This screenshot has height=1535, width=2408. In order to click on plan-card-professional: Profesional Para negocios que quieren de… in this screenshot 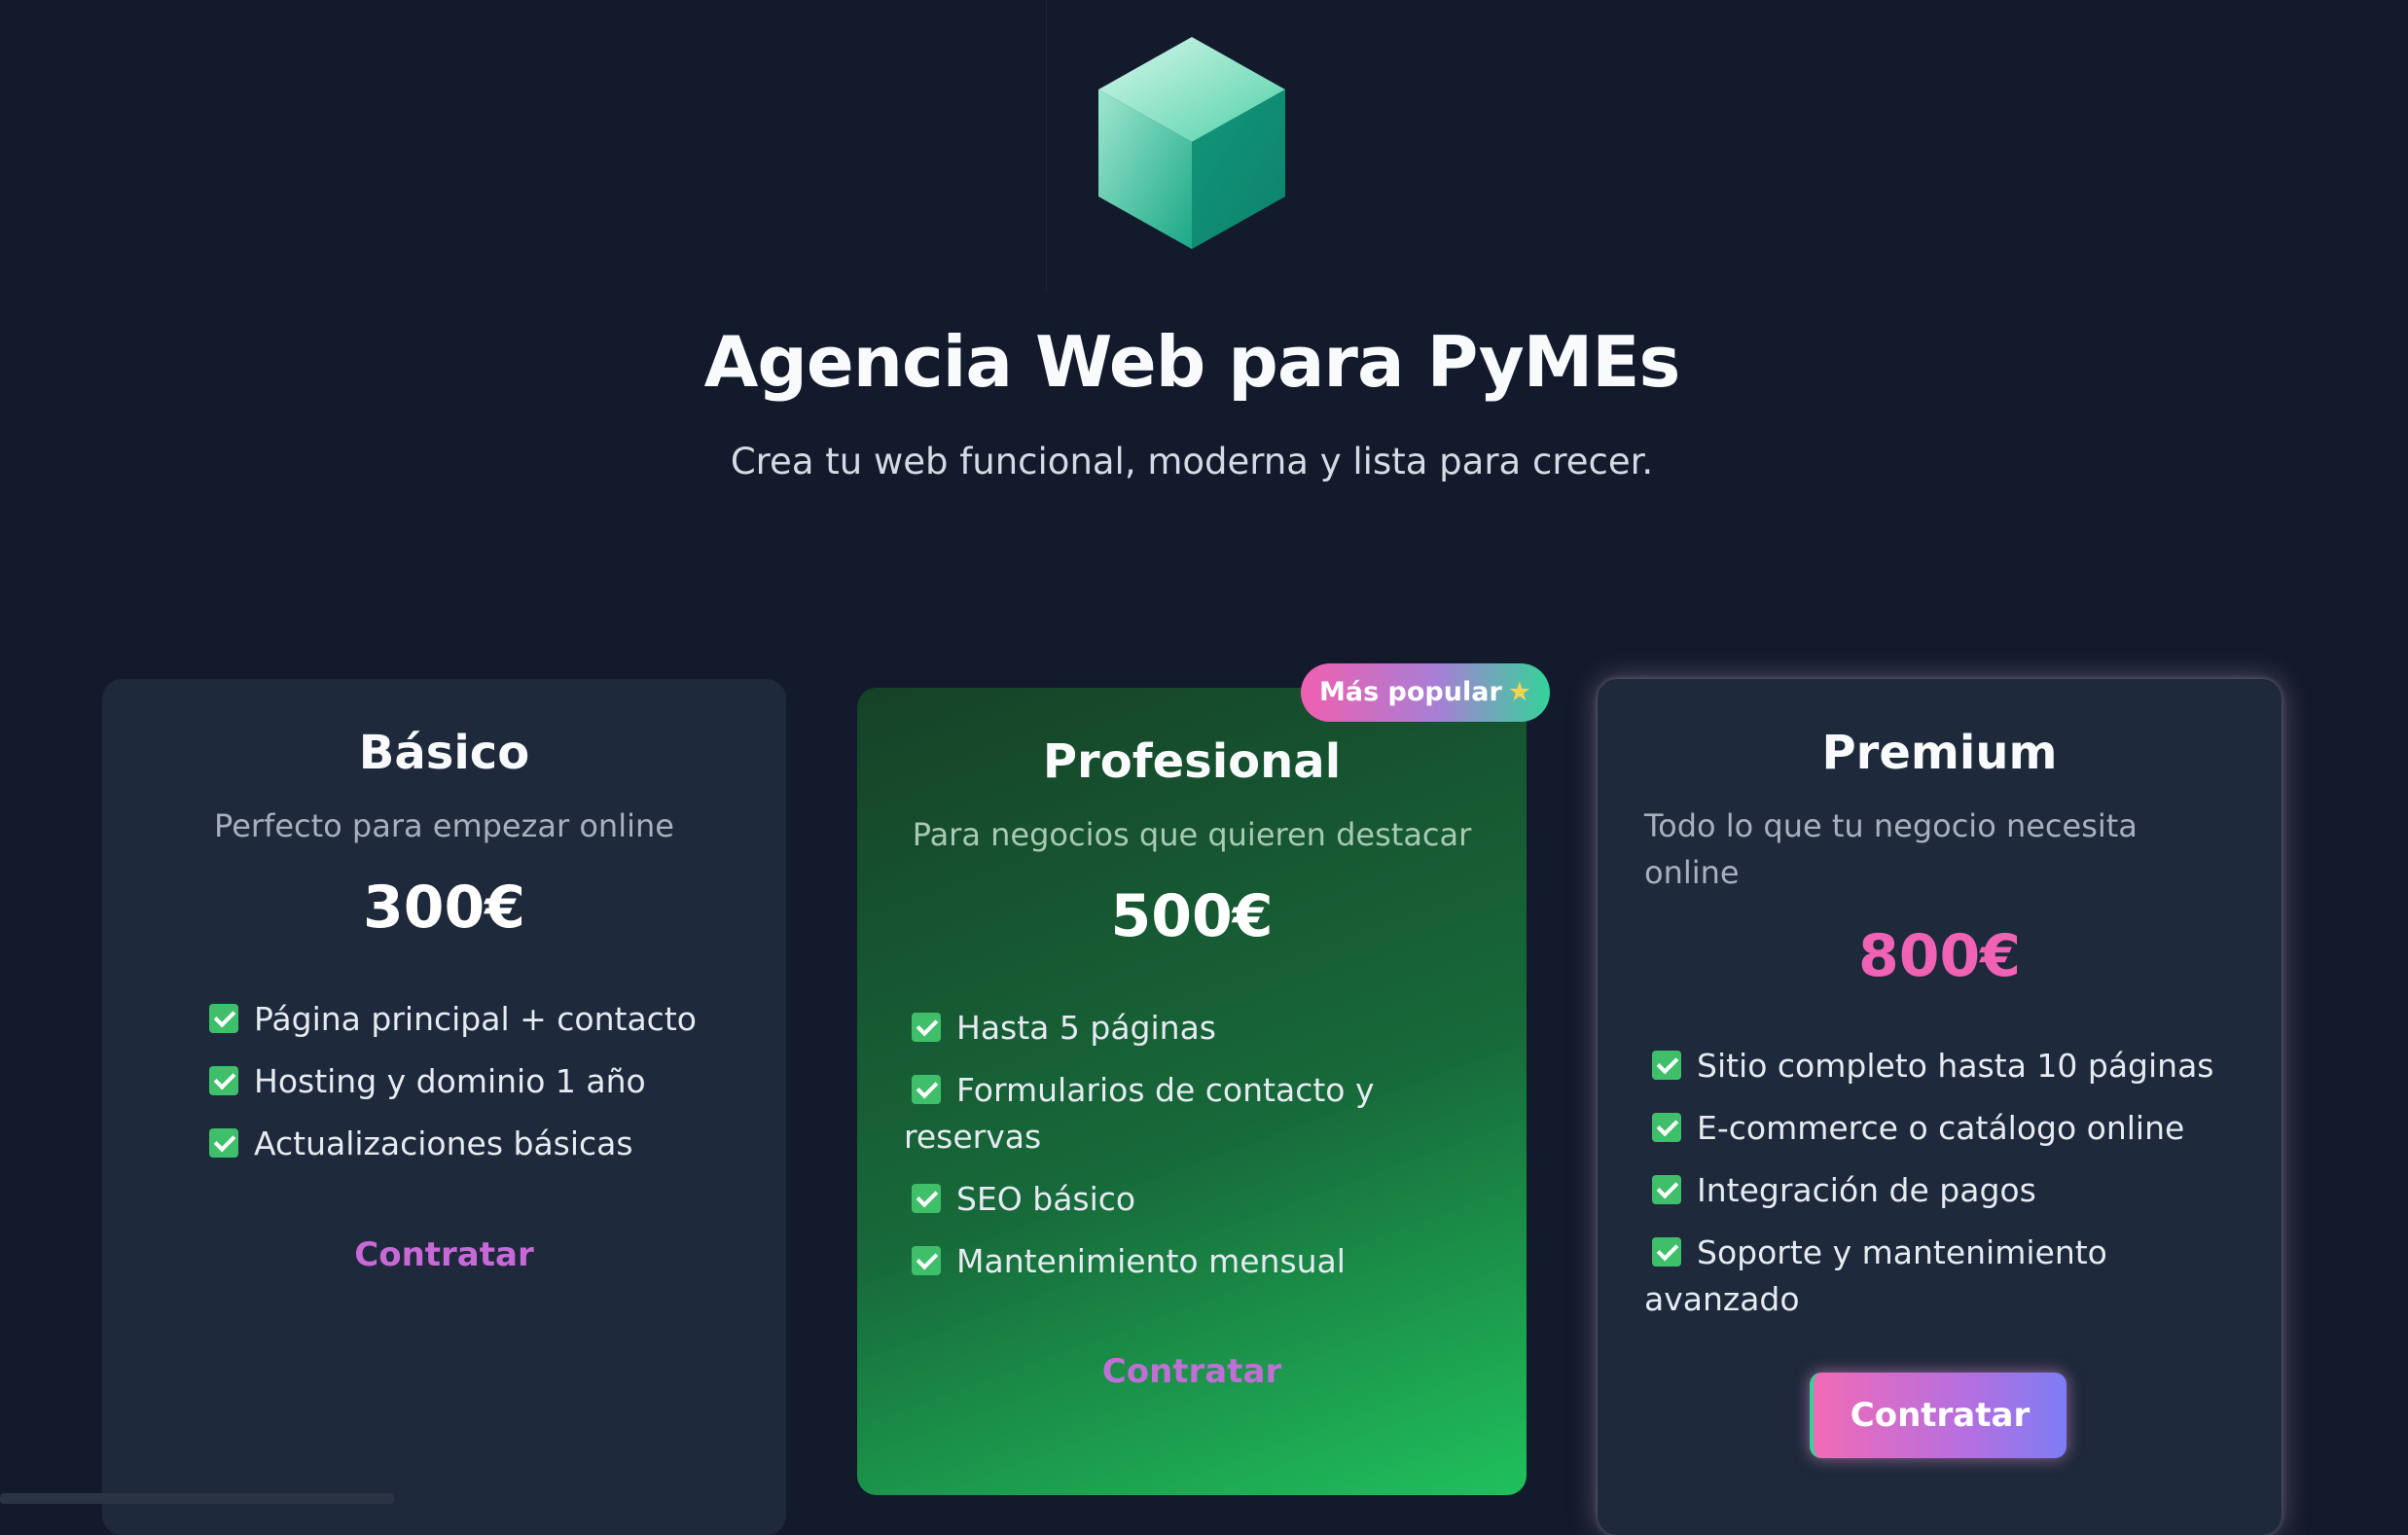, I will do `click(1192, 1091)`.